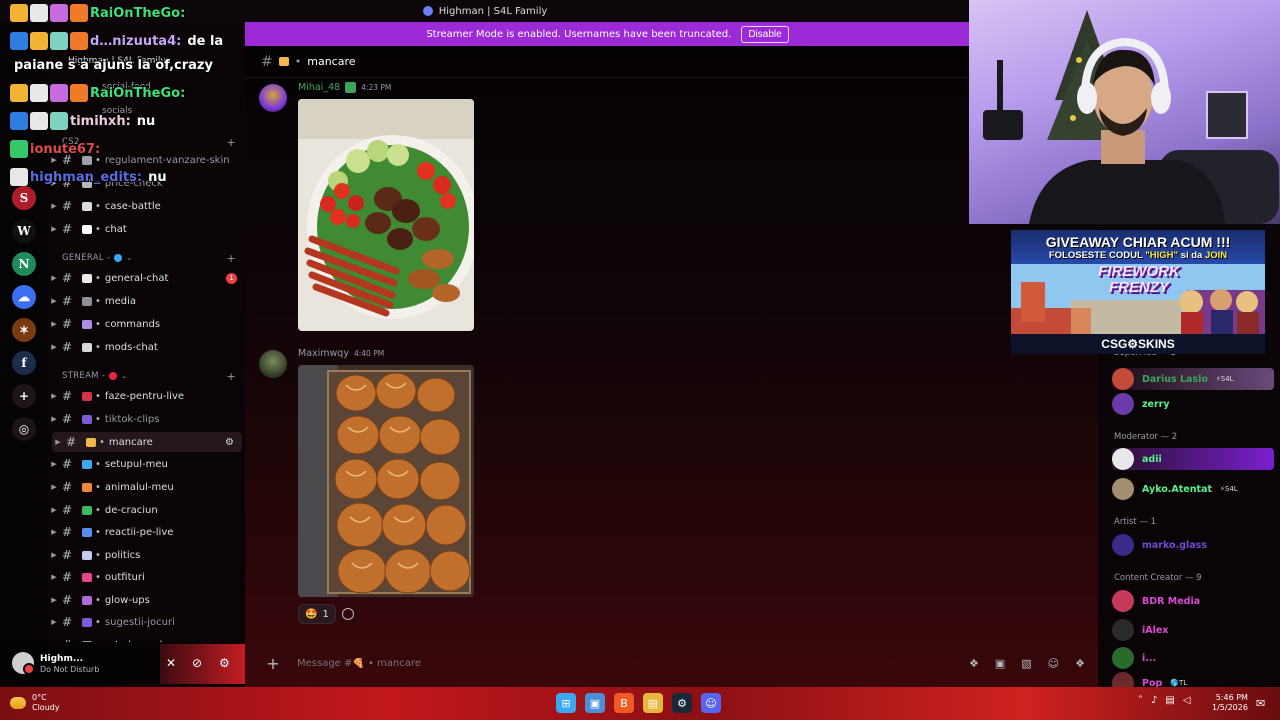 This screenshot has width=1280, height=720. Describe the element at coordinates (87, 301) in the screenshot. I see `channel-emoji-icon` at that location.